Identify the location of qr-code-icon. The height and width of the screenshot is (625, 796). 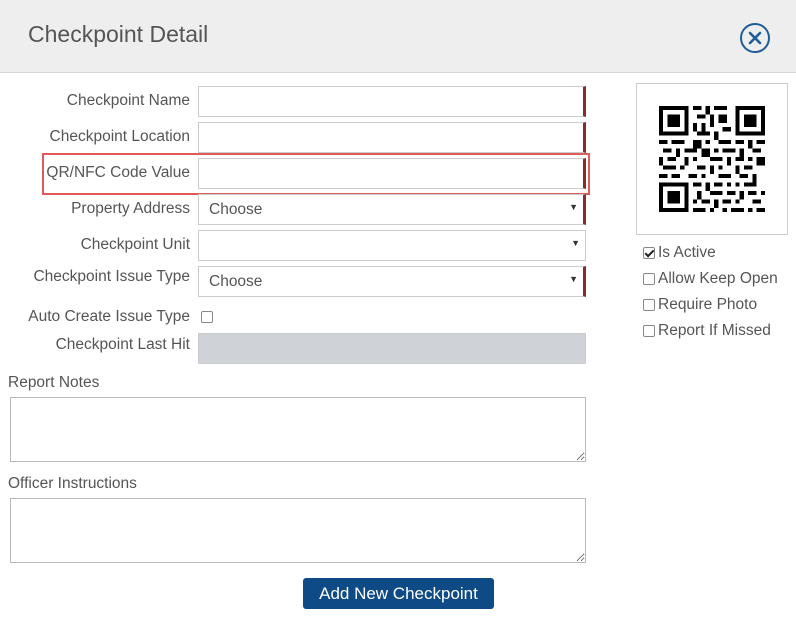
(712, 159).